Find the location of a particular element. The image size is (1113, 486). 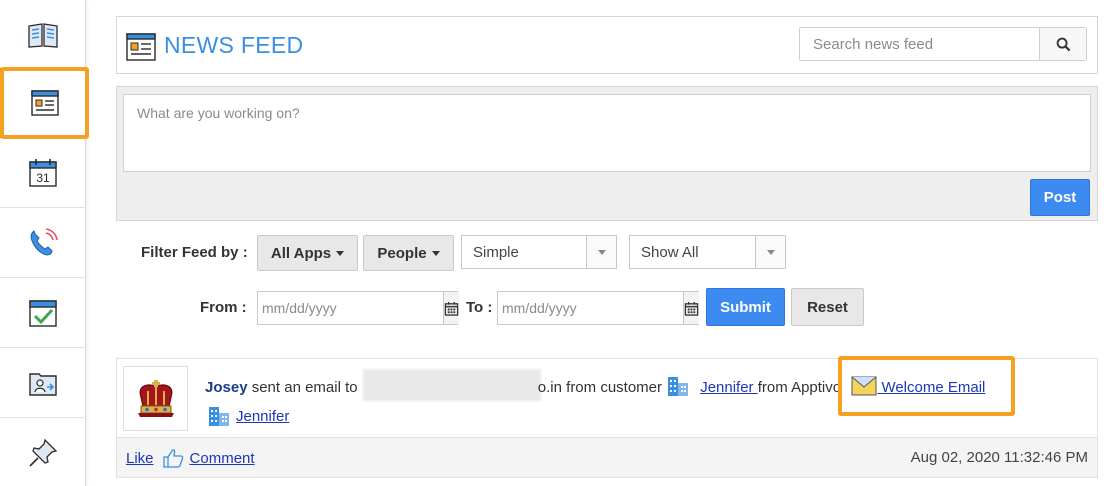

post-button: Post is located at coordinates (1060, 197).